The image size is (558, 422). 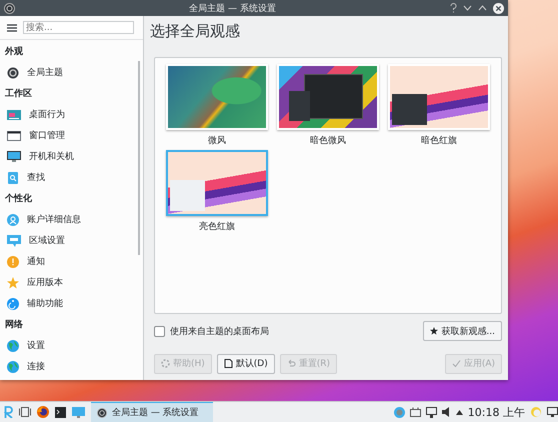 What do you see at coordinates (328, 140) in the screenshot?
I see `theme-name: 暗色微风` at bounding box center [328, 140].